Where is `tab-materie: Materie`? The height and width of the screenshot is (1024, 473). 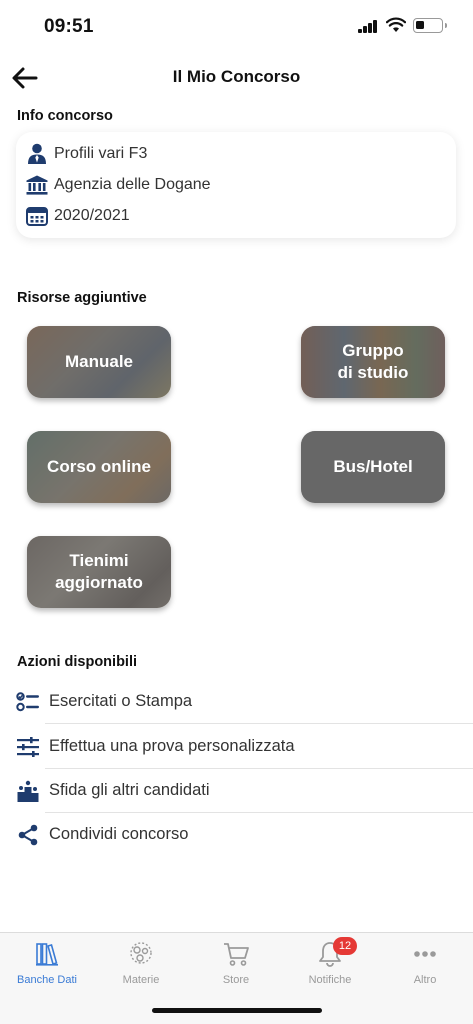
tab-materie: Materie is located at coordinates (141, 967).